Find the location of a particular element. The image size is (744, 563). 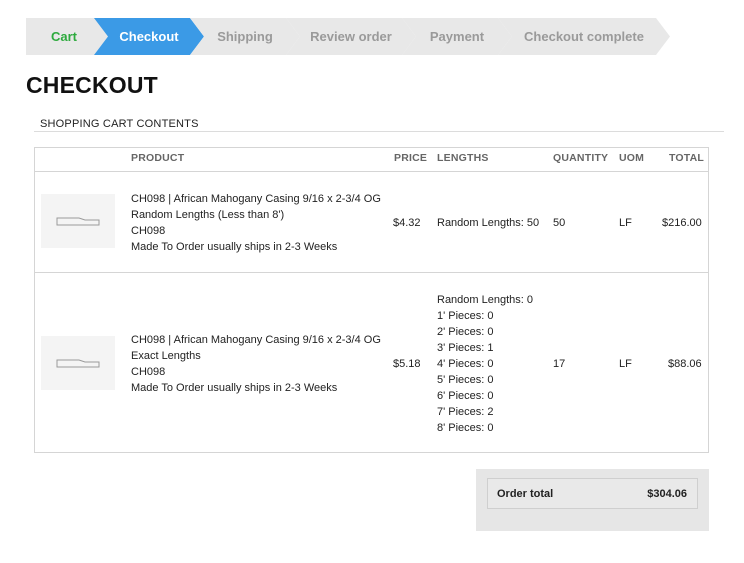

col-header-price: PRICE is located at coordinates (411, 158).